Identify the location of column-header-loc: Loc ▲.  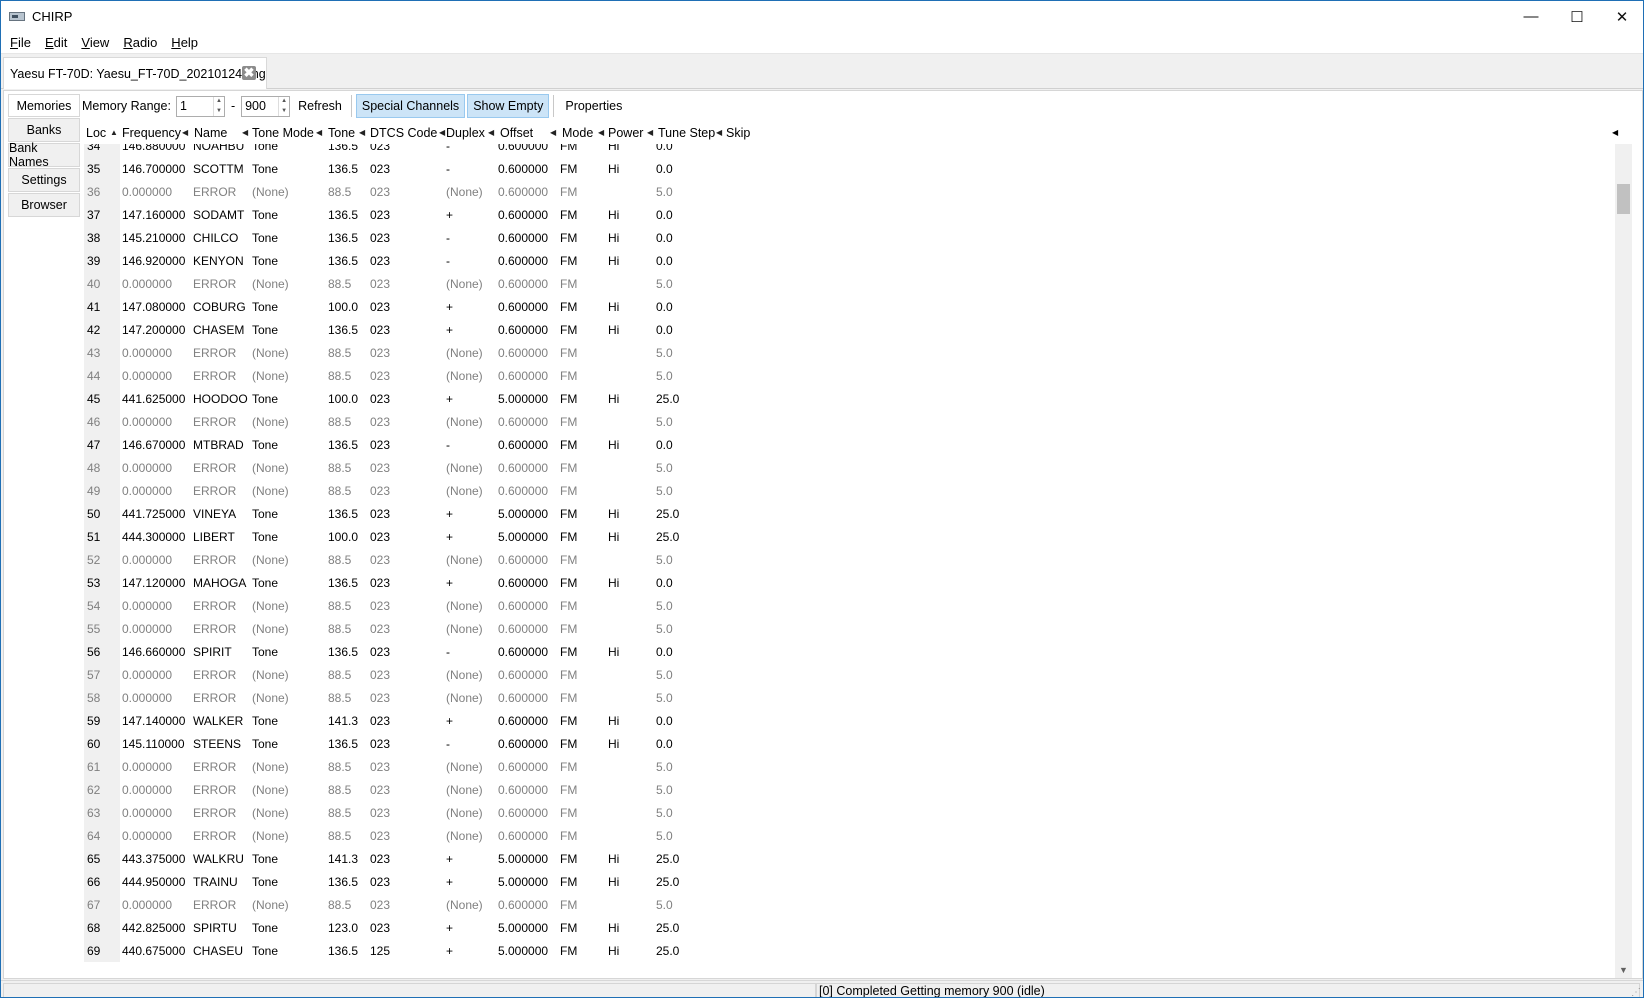
(102, 133).